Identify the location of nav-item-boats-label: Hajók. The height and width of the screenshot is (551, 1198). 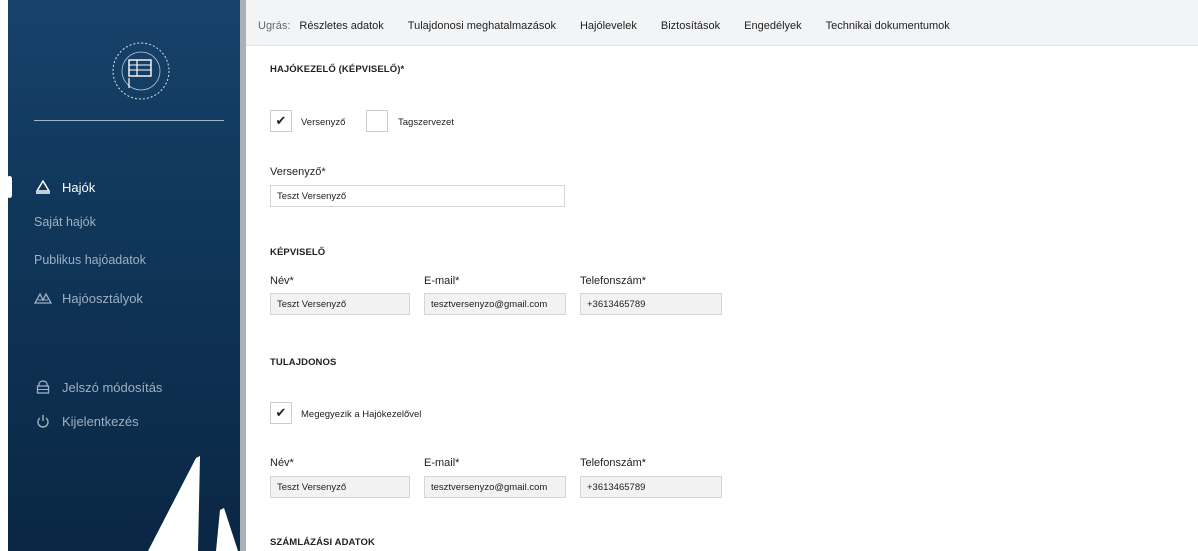
(79, 187).